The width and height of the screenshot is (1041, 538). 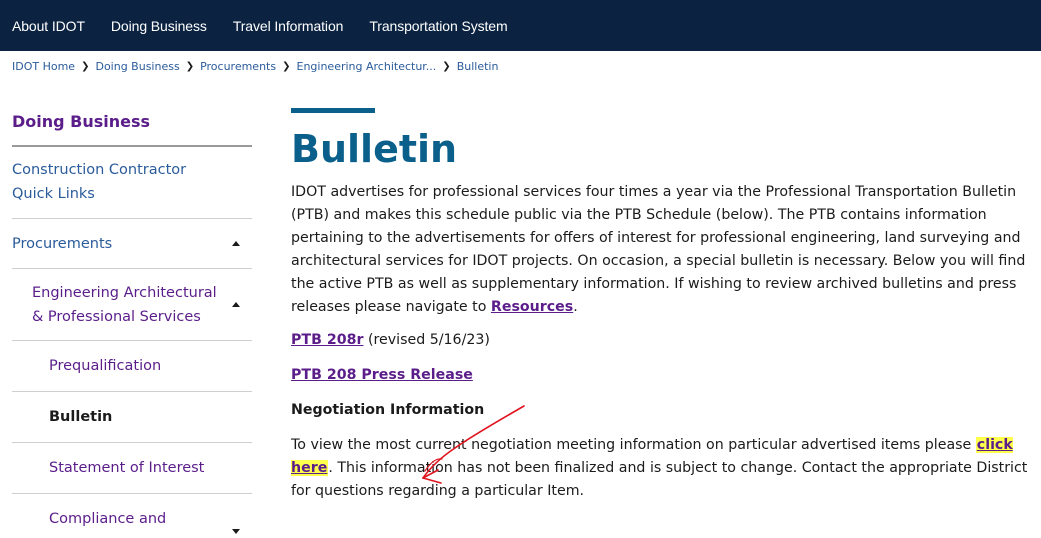 What do you see at coordinates (575, 307) in the screenshot?
I see `intro-end: .` at bounding box center [575, 307].